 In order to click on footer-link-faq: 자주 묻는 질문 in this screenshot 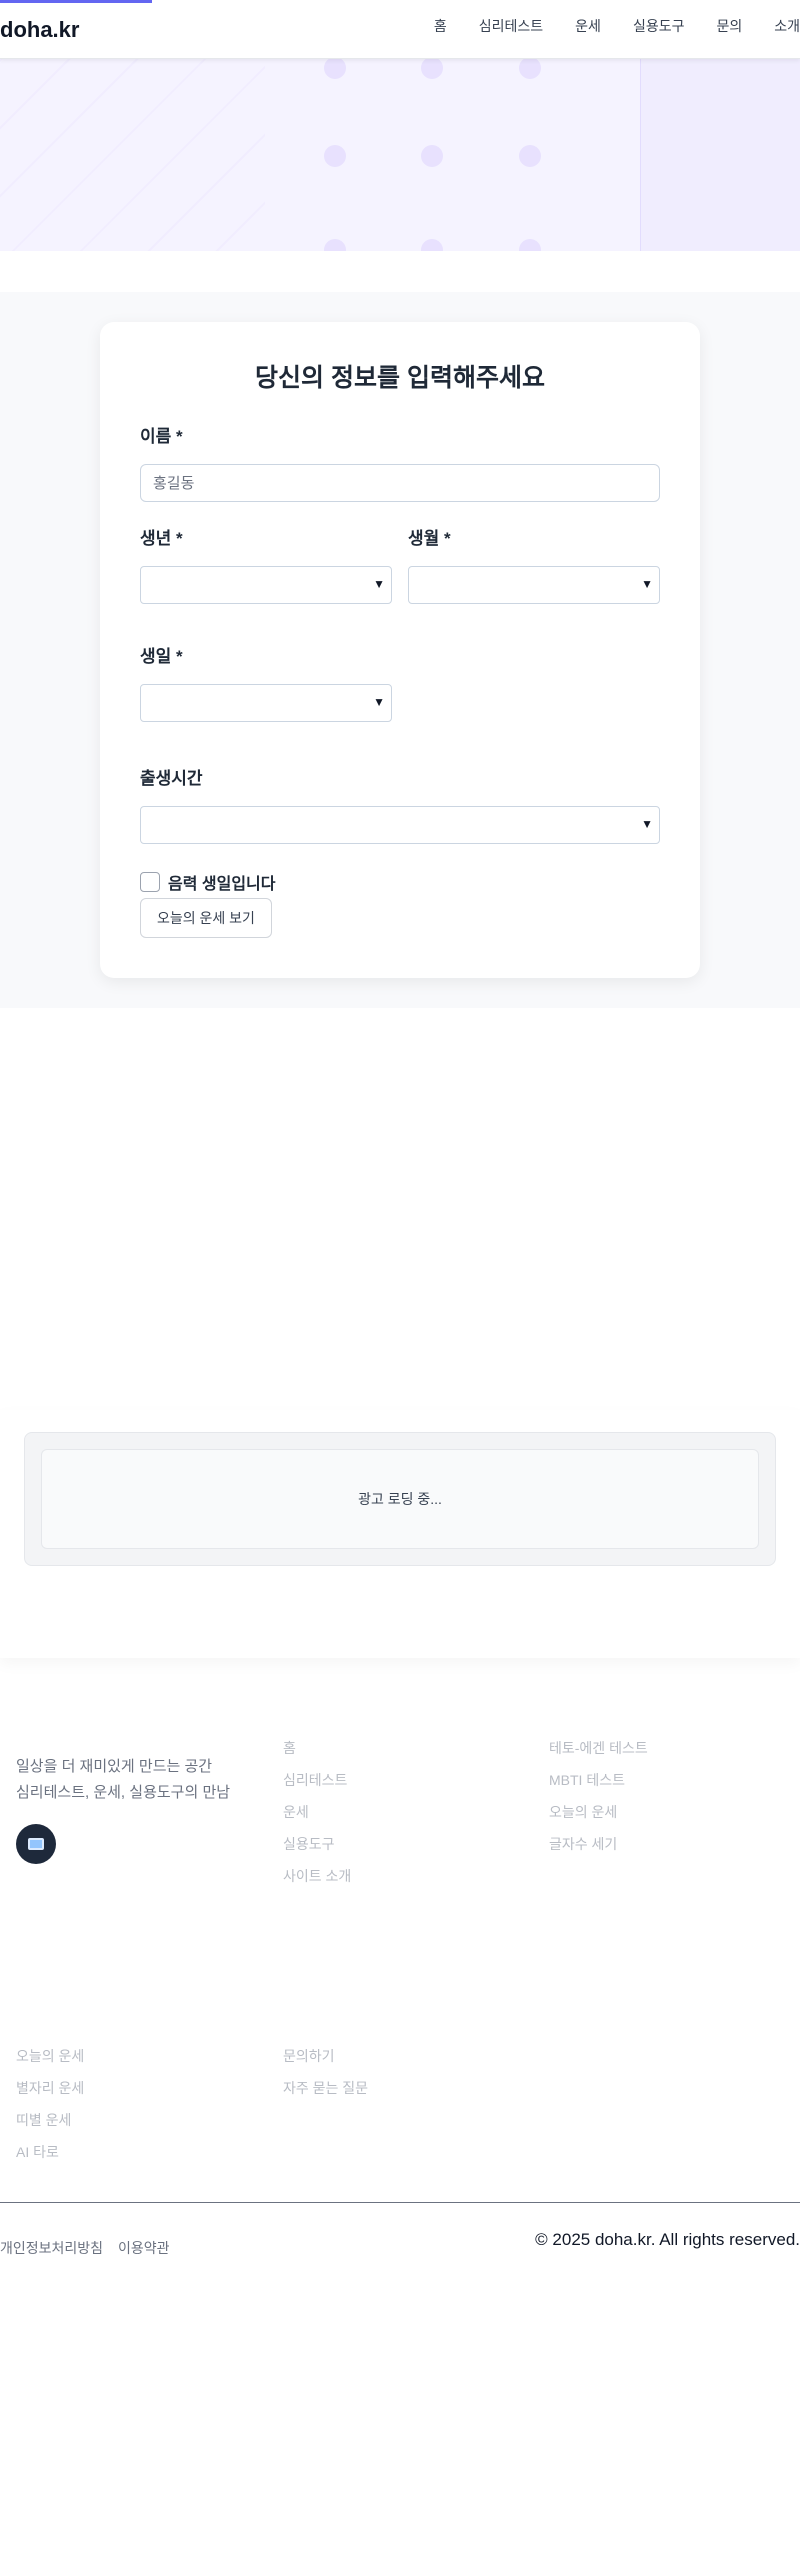, I will do `click(325, 2088)`.